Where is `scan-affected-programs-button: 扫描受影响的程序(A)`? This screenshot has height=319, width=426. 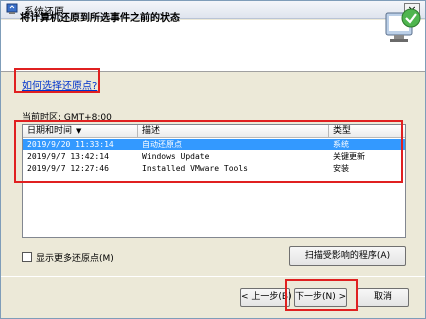 scan-affected-programs-button: 扫描受影响的程序(A) is located at coordinates (347, 256).